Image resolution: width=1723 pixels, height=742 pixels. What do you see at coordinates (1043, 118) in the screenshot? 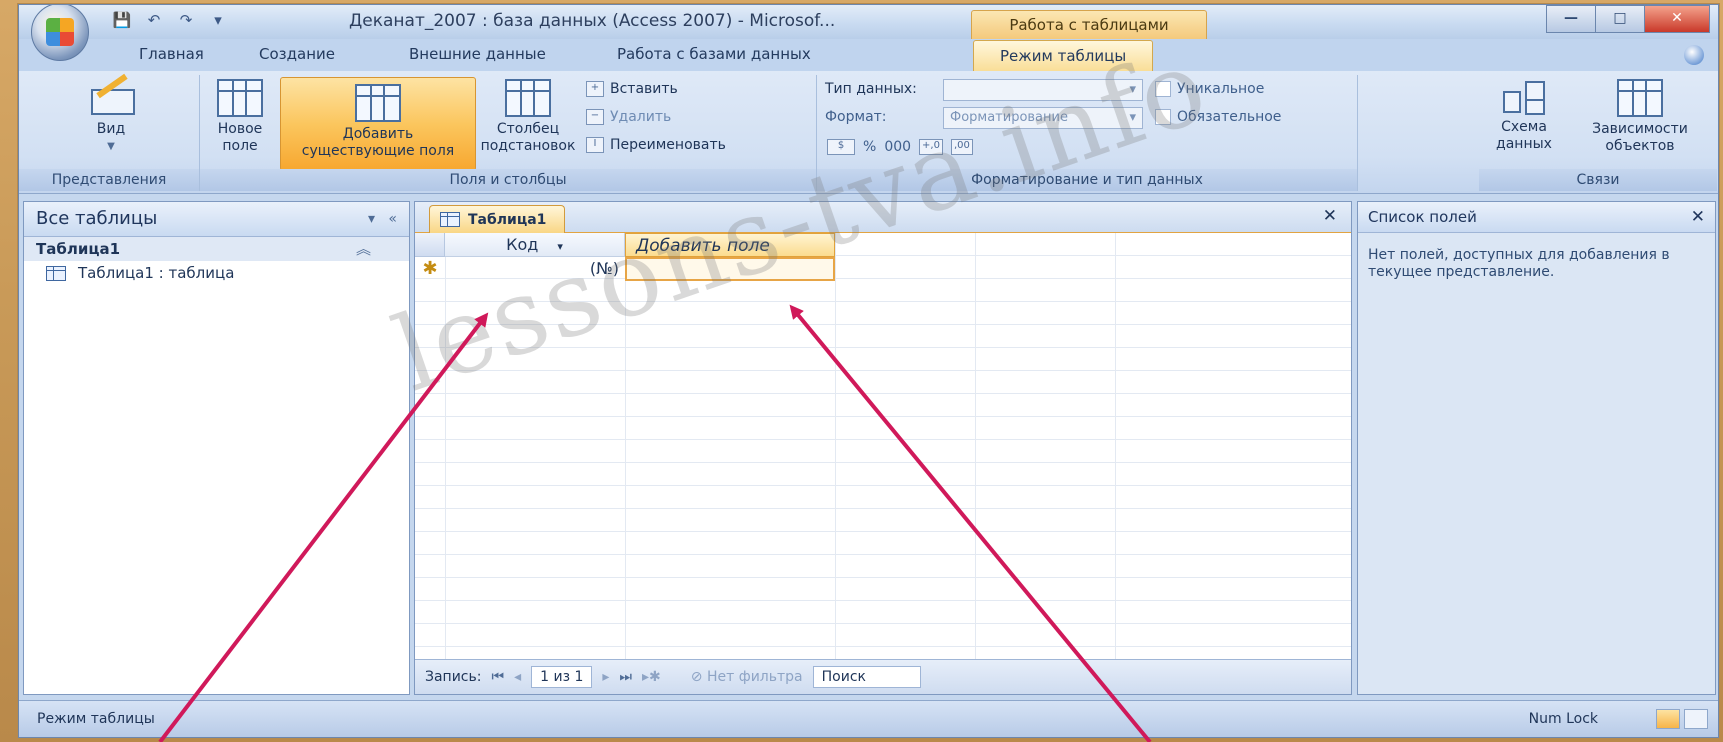
I see `format-select: Форматирование ▾` at bounding box center [1043, 118].